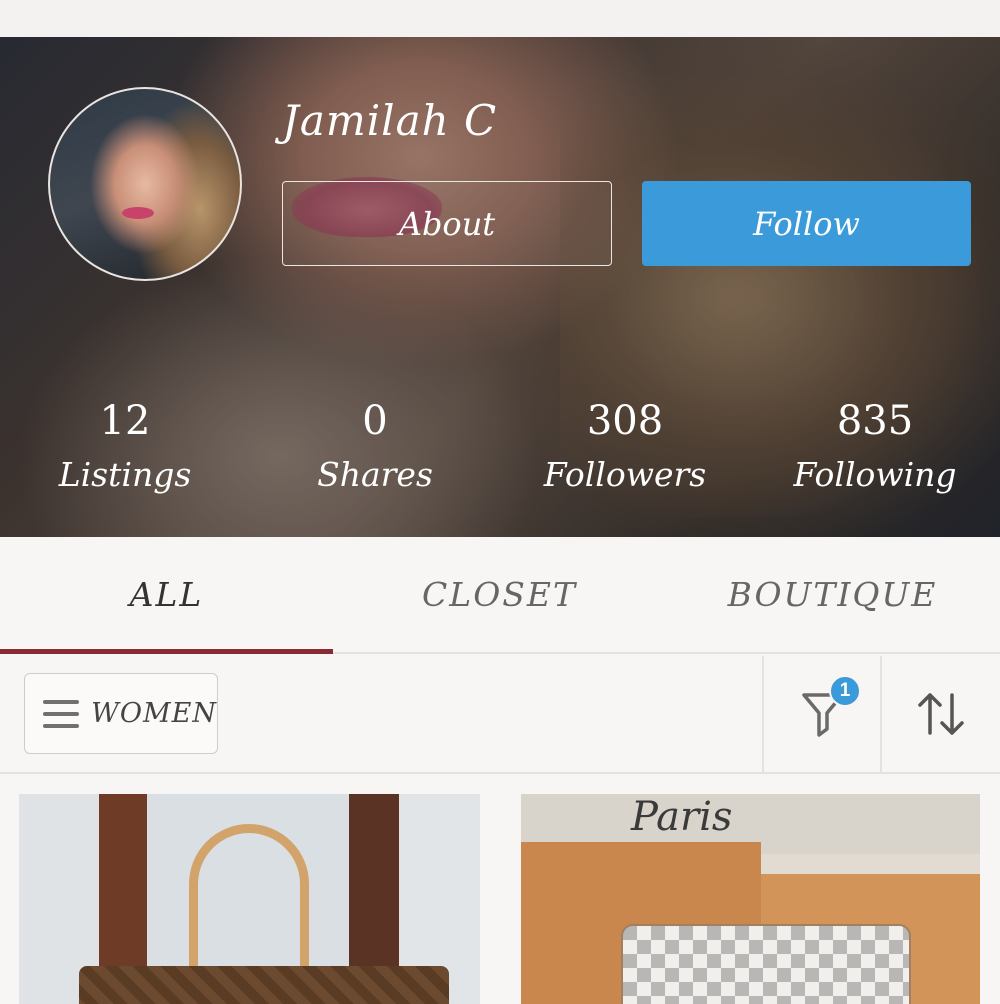  Describe the element at coordinates (125, 448) in the screenshot. I see `stat-listings: 12 Listings` at that location.